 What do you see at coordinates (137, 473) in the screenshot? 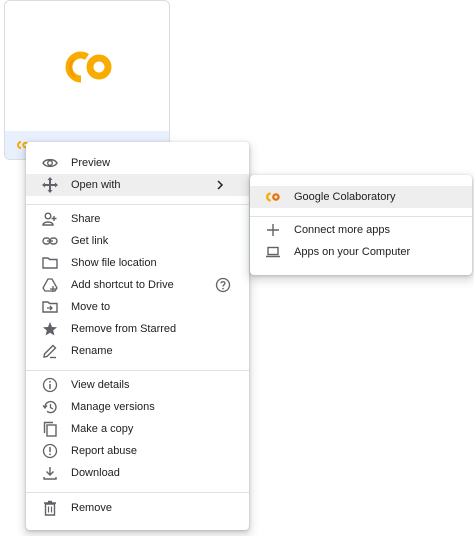
I see `menu-item-download: Download` at bounding box center [137, 473].